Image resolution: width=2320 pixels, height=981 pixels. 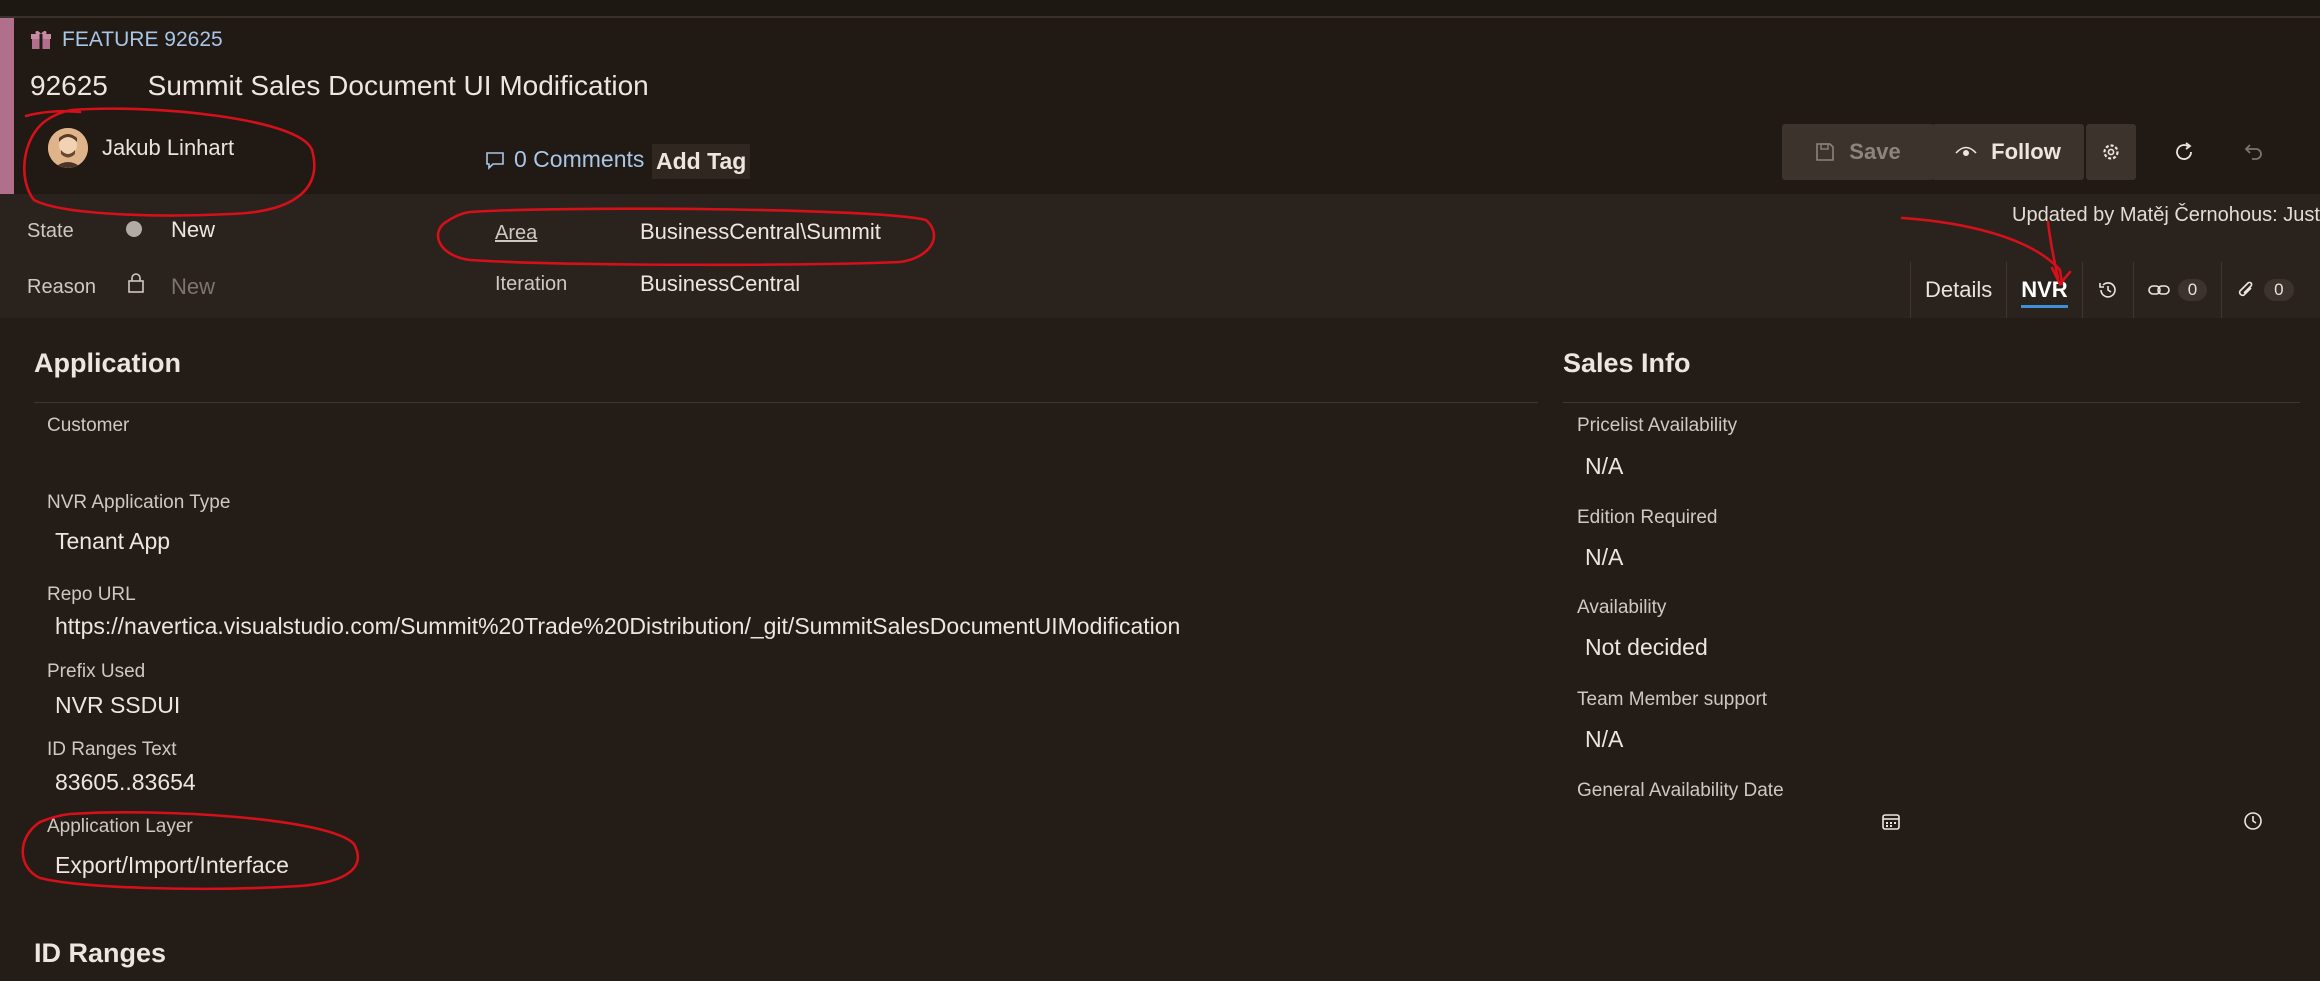 I want to click on application-section-divider, so click(x=786, y=402).